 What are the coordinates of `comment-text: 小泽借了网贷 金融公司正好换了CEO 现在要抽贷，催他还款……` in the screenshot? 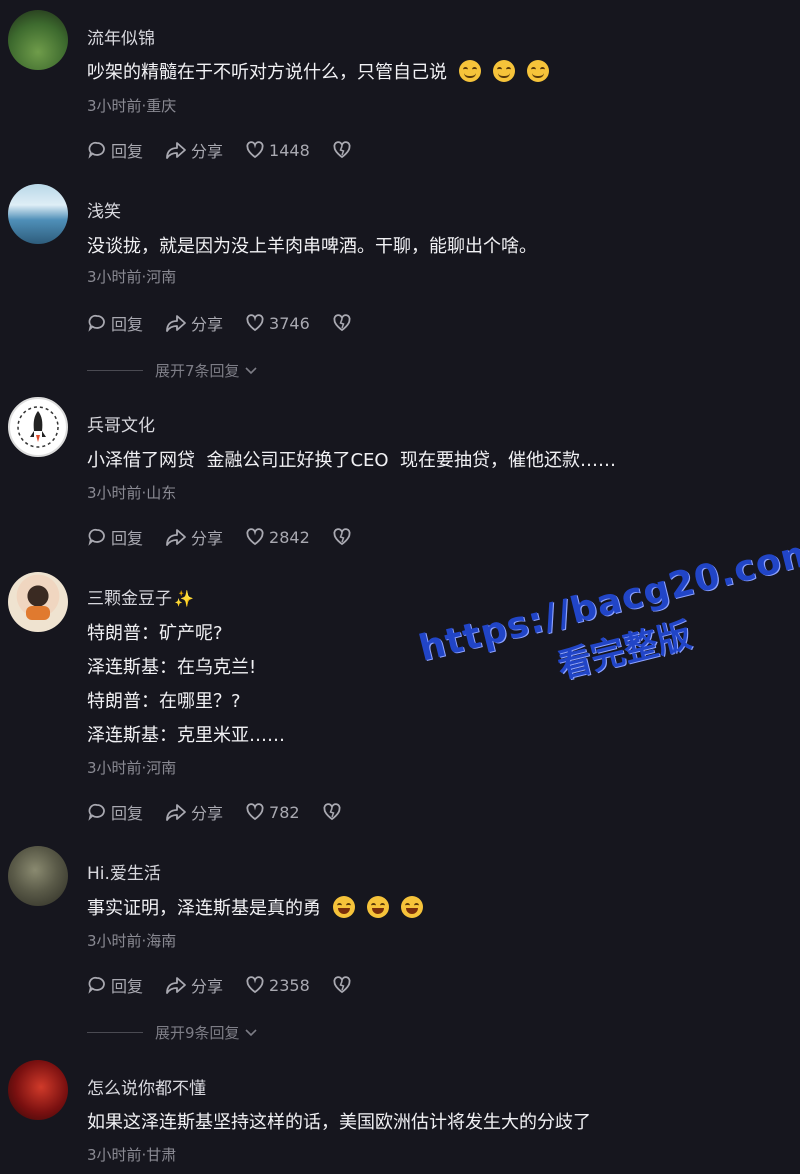 It's located at (351, 461).